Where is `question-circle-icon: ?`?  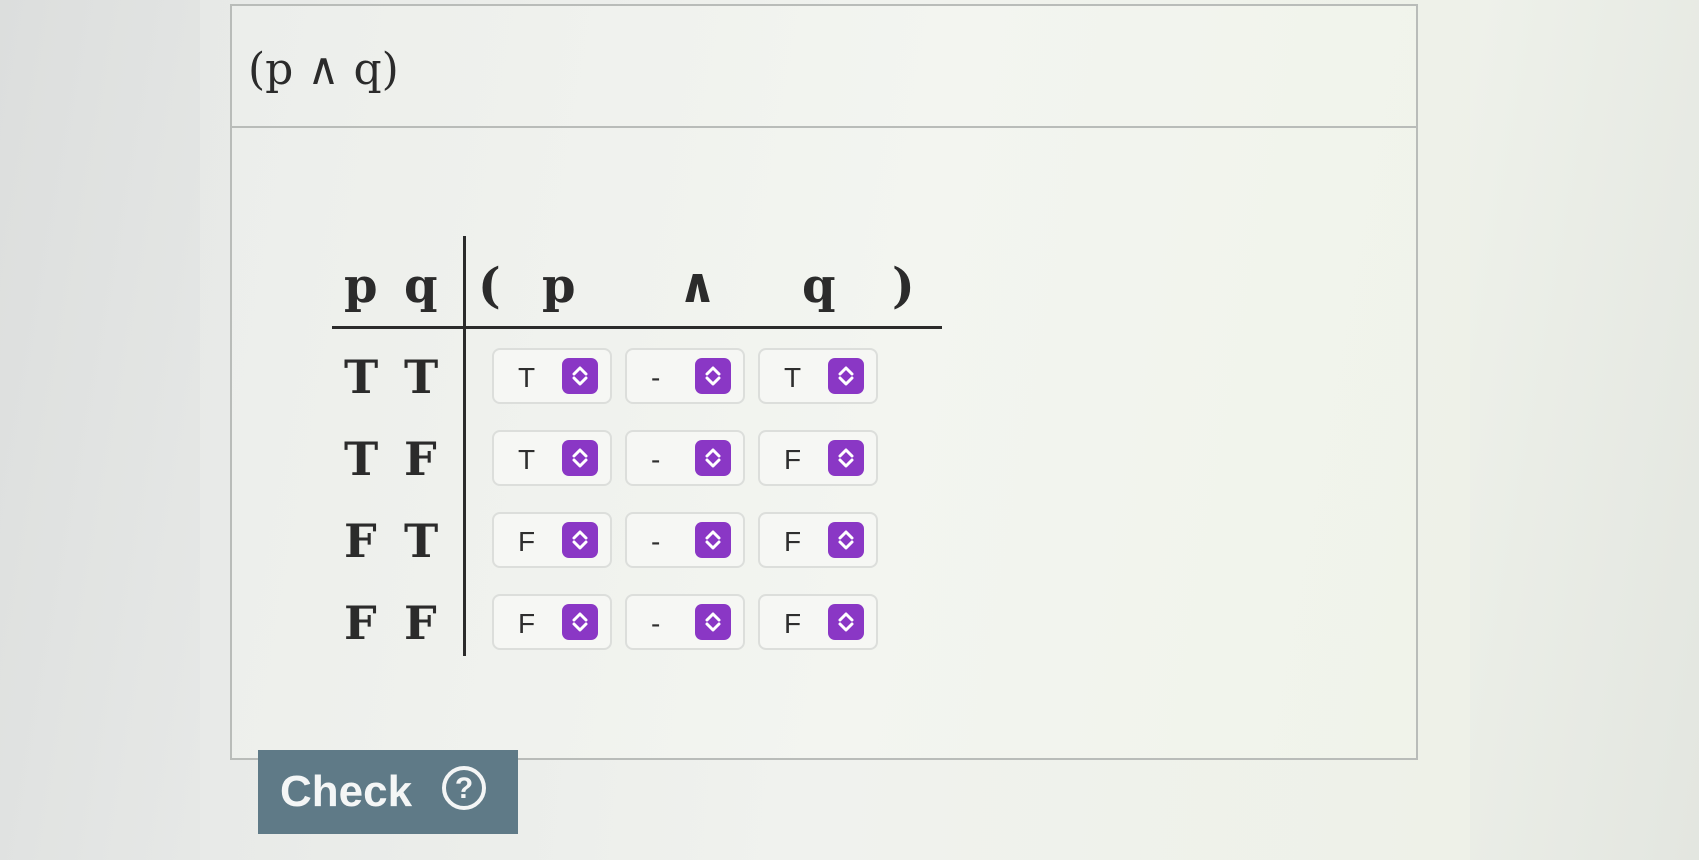 question-circle-icon: ? is located at coordinates (464, 788).